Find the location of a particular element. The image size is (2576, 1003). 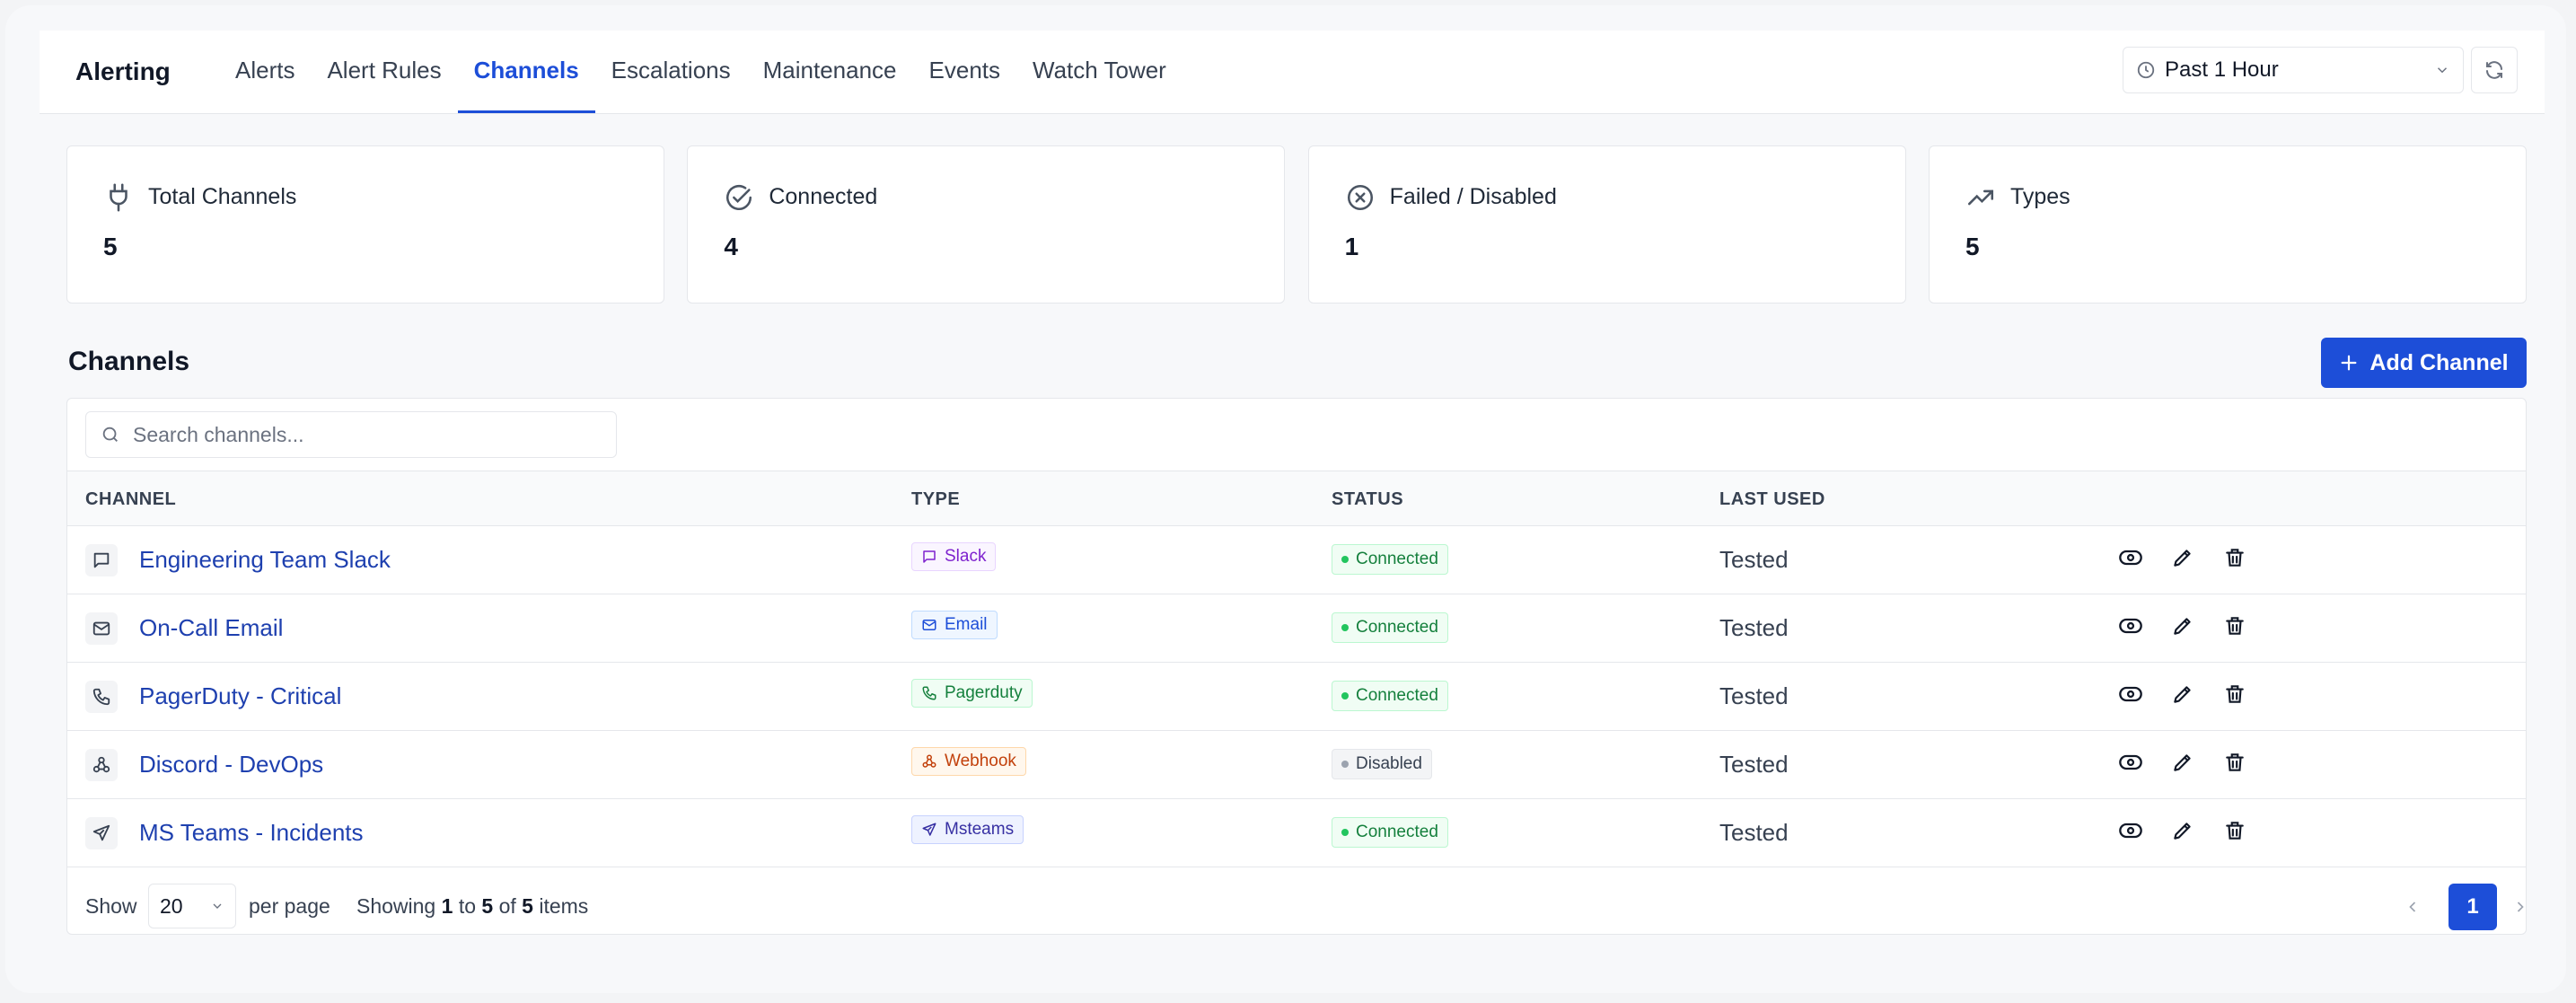

tab-channels: Channels is located at coordinates (526, 72).